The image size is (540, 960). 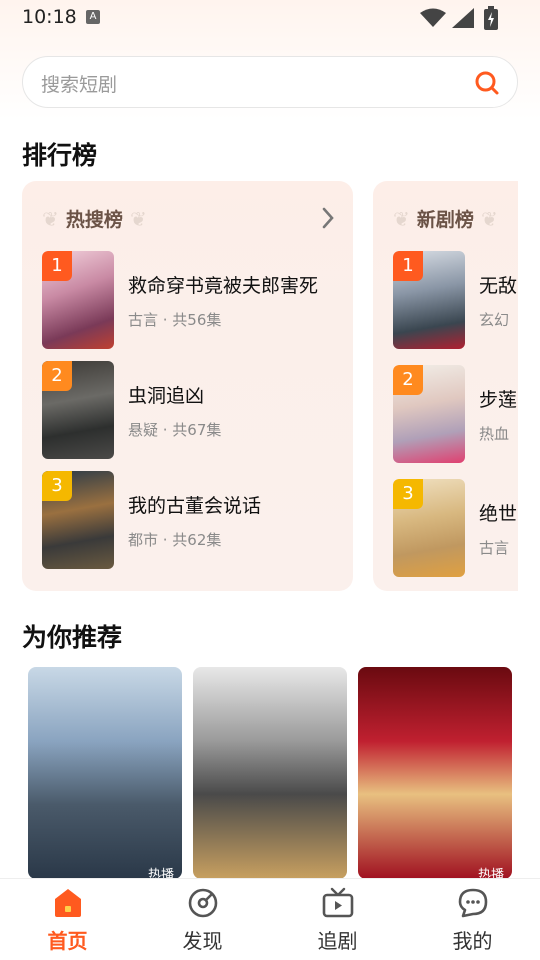 I want to click on chevron-right-icon, so click(x=328, y=218).